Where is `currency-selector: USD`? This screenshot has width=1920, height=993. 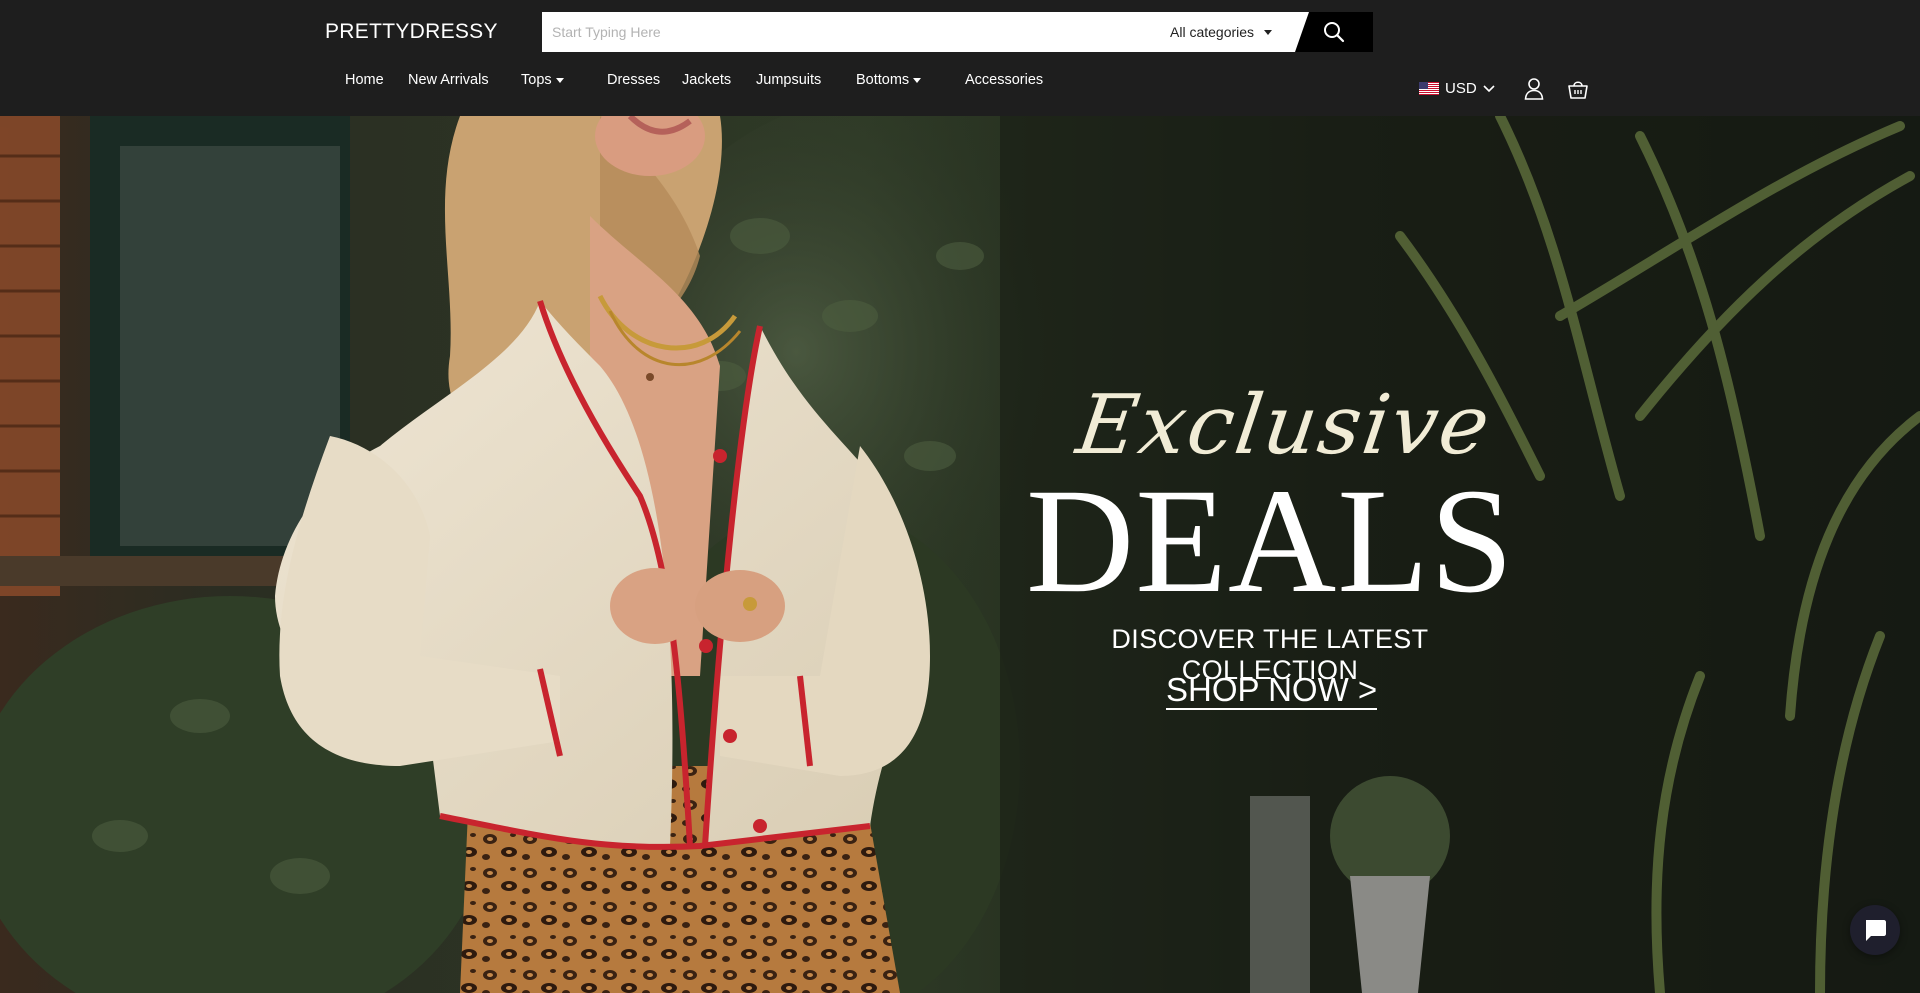
currency-selector: USD is located at coordinates (1457, 88).